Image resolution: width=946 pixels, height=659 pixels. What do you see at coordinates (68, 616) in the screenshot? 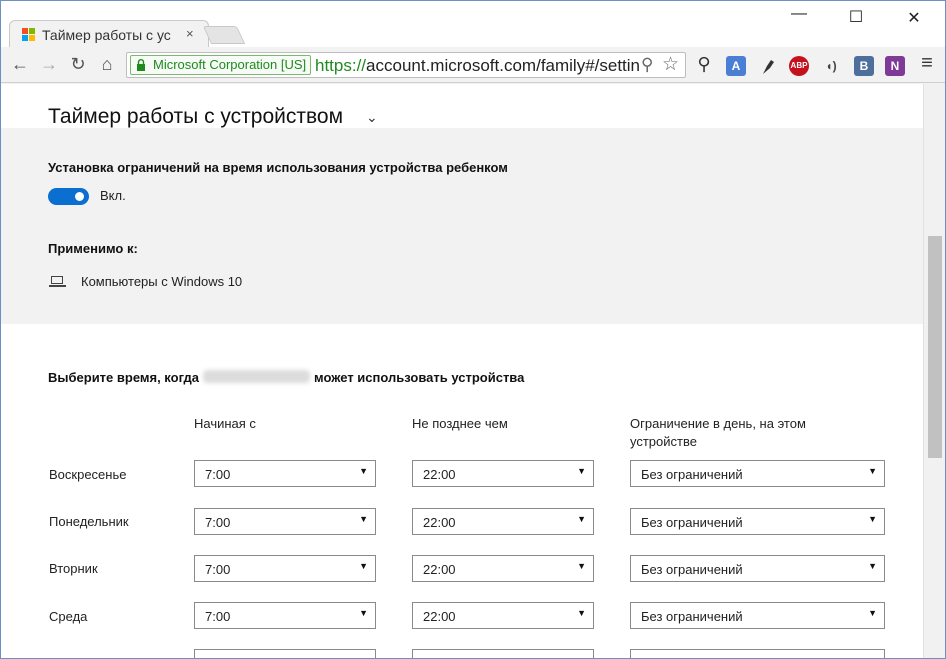
I see `day-label: Среда` at bounding box center [68, 616].